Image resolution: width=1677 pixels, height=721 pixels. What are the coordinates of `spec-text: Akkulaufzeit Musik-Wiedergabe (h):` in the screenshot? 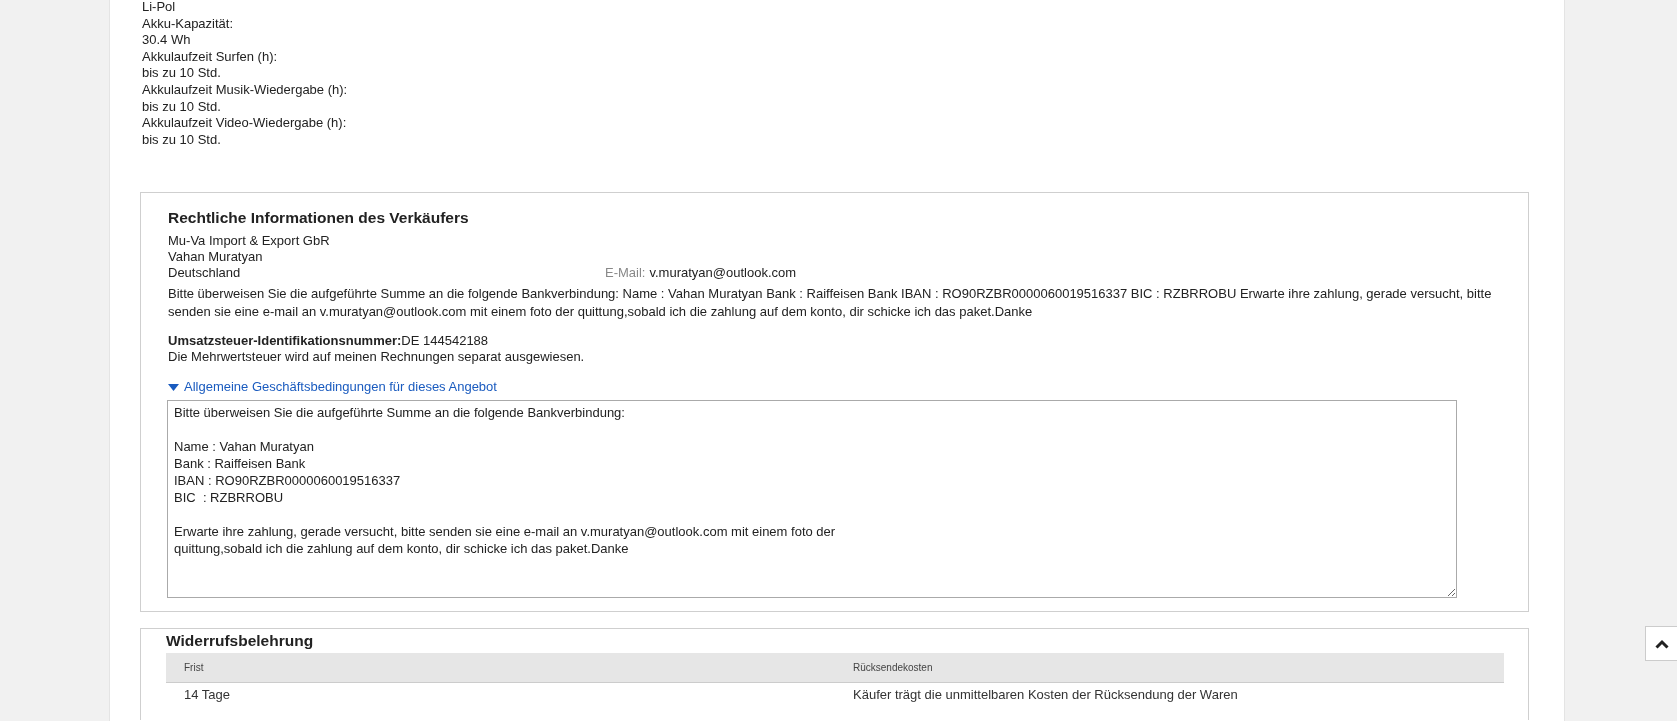 It's located at (245, 90).